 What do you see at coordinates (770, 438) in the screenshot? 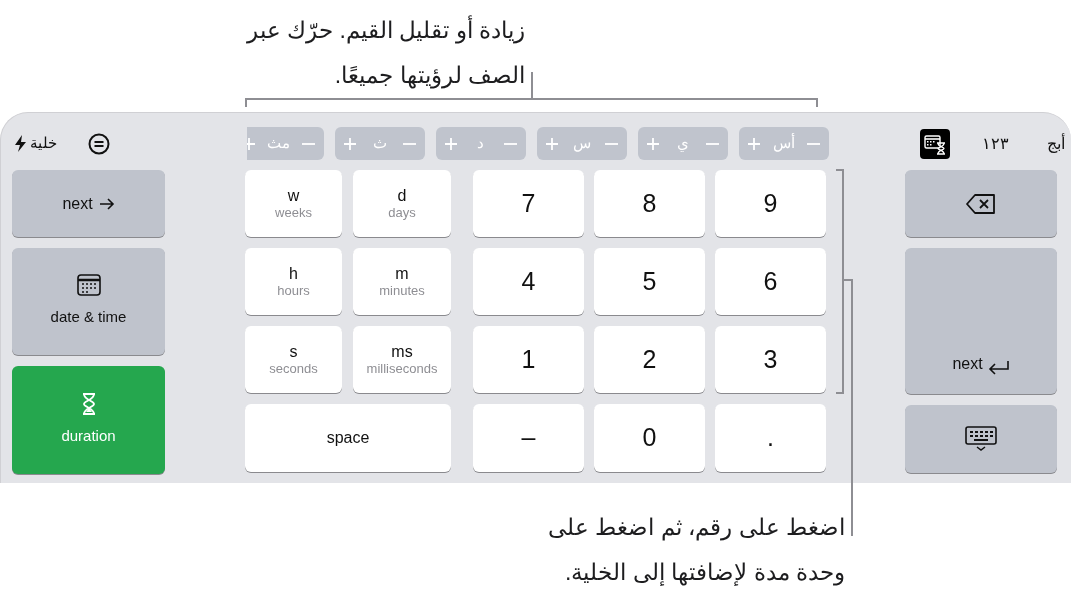
I see `digit-key: .` at bounding box center [770, 438].